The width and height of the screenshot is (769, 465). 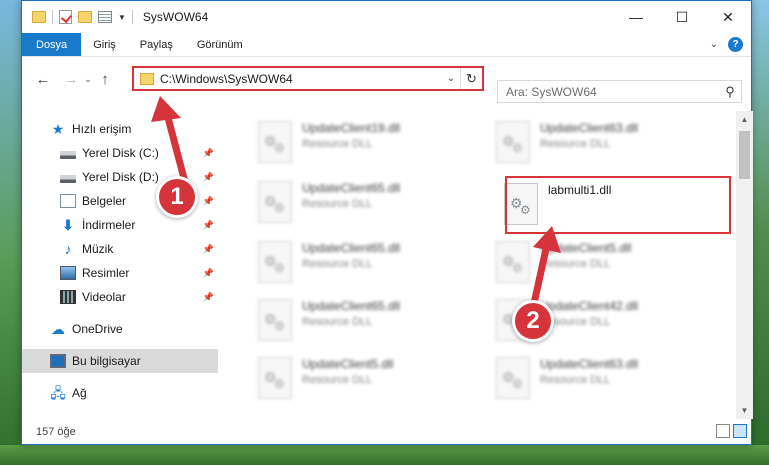 What do you see at coordinates (540, 274) in the screenshot?
I see `arrow-2-shaft` at bounding box center [540, 274].